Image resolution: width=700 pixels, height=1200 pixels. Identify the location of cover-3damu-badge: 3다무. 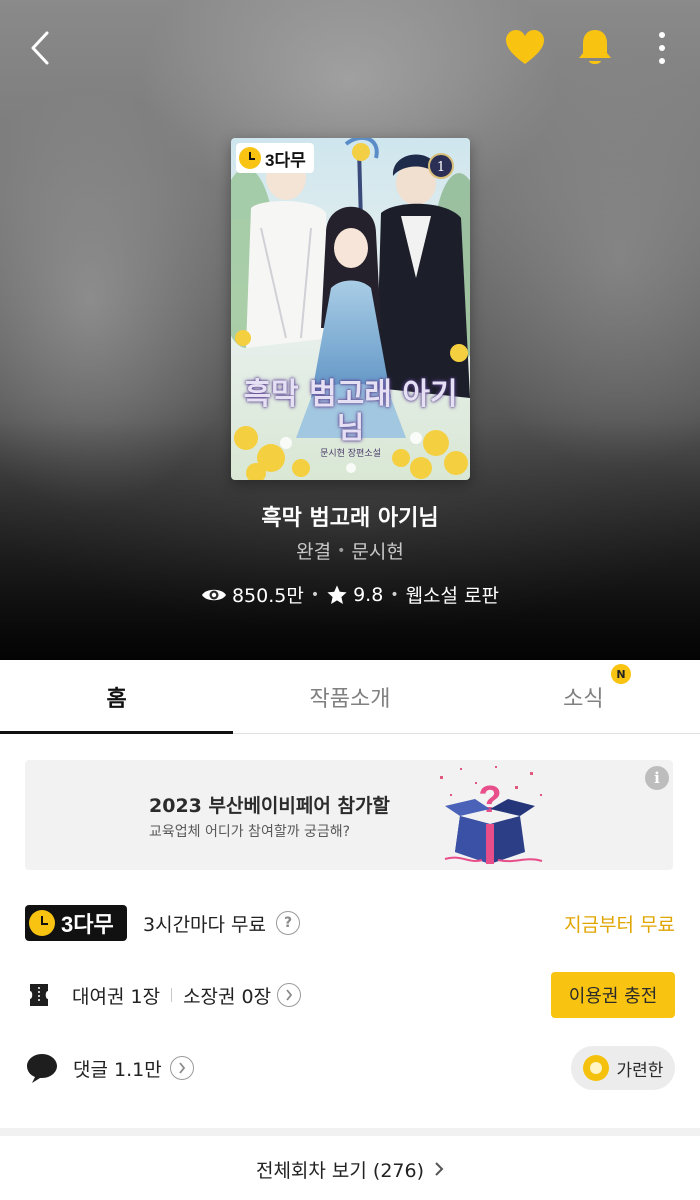
(275, 158).